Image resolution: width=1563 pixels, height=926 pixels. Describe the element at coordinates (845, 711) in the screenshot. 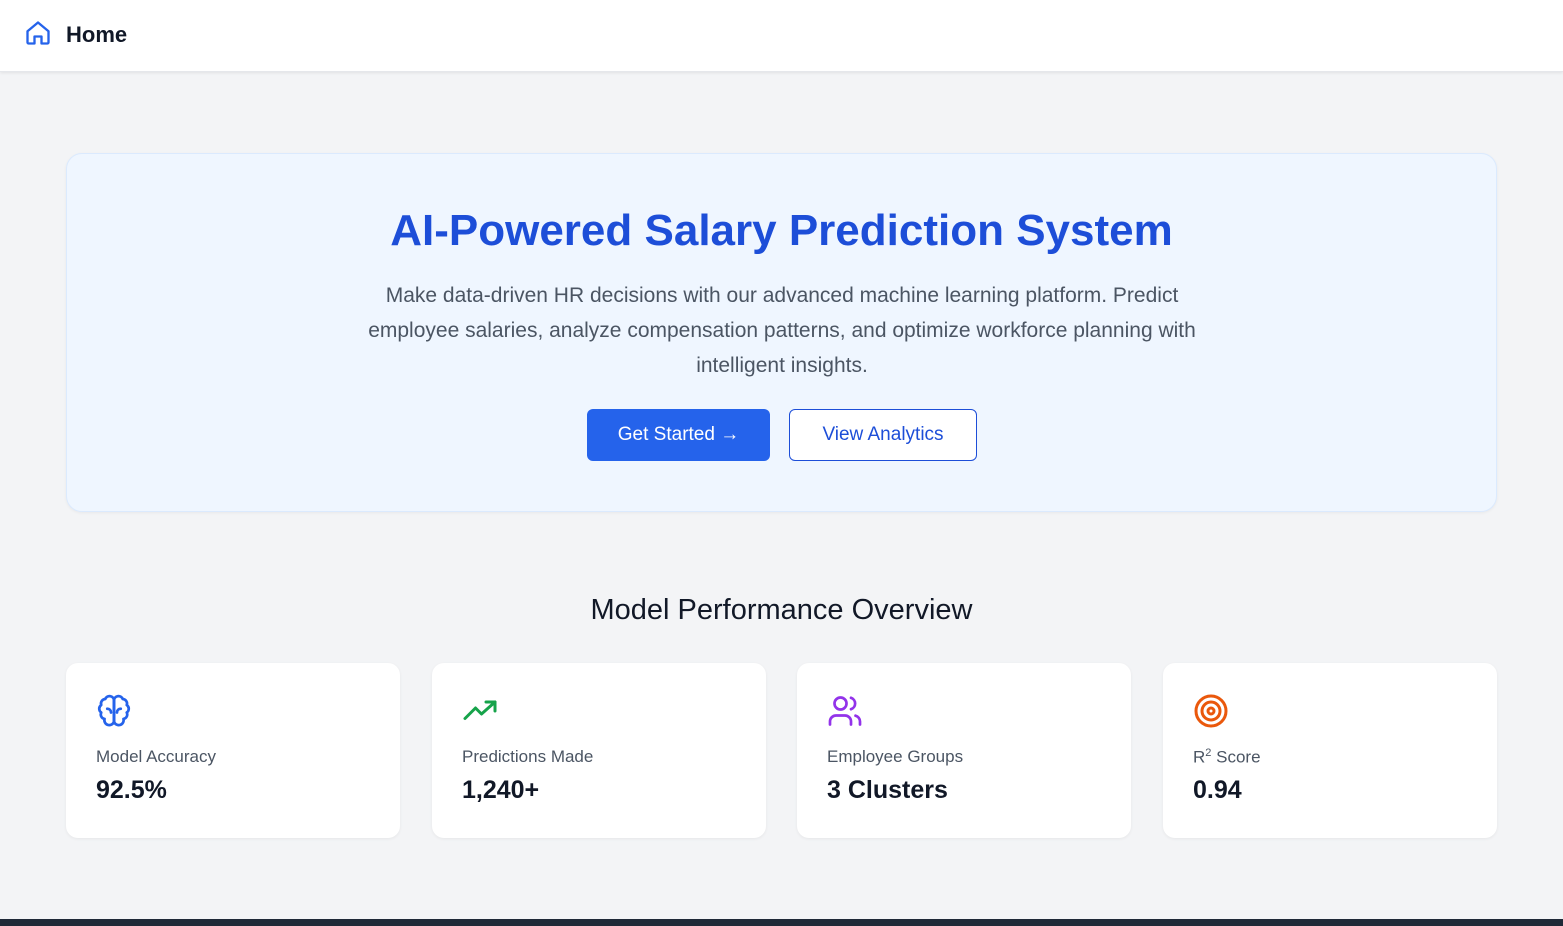

I see `users-icon` at that location.